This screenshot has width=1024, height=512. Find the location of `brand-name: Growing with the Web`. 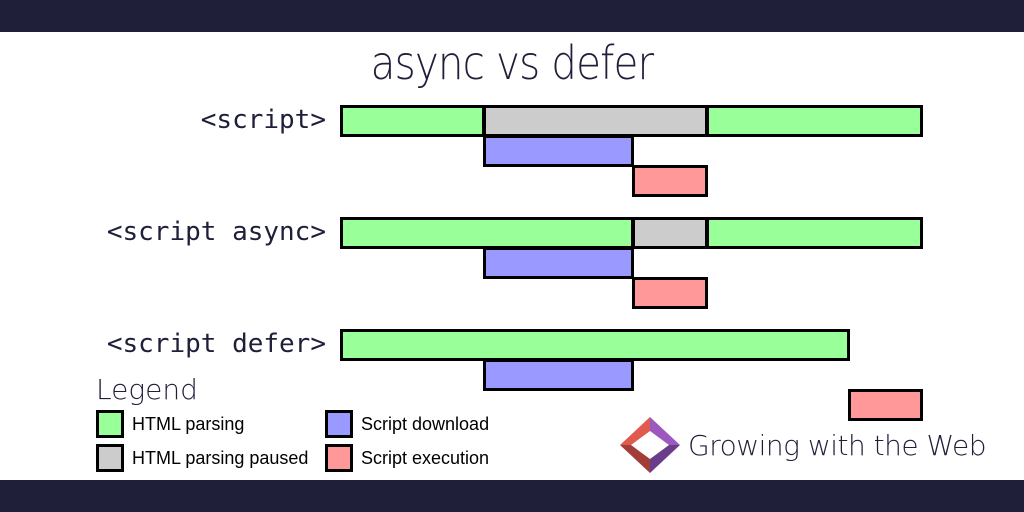

brand-name: Growing with the Web is located at coordinates (837, 445).